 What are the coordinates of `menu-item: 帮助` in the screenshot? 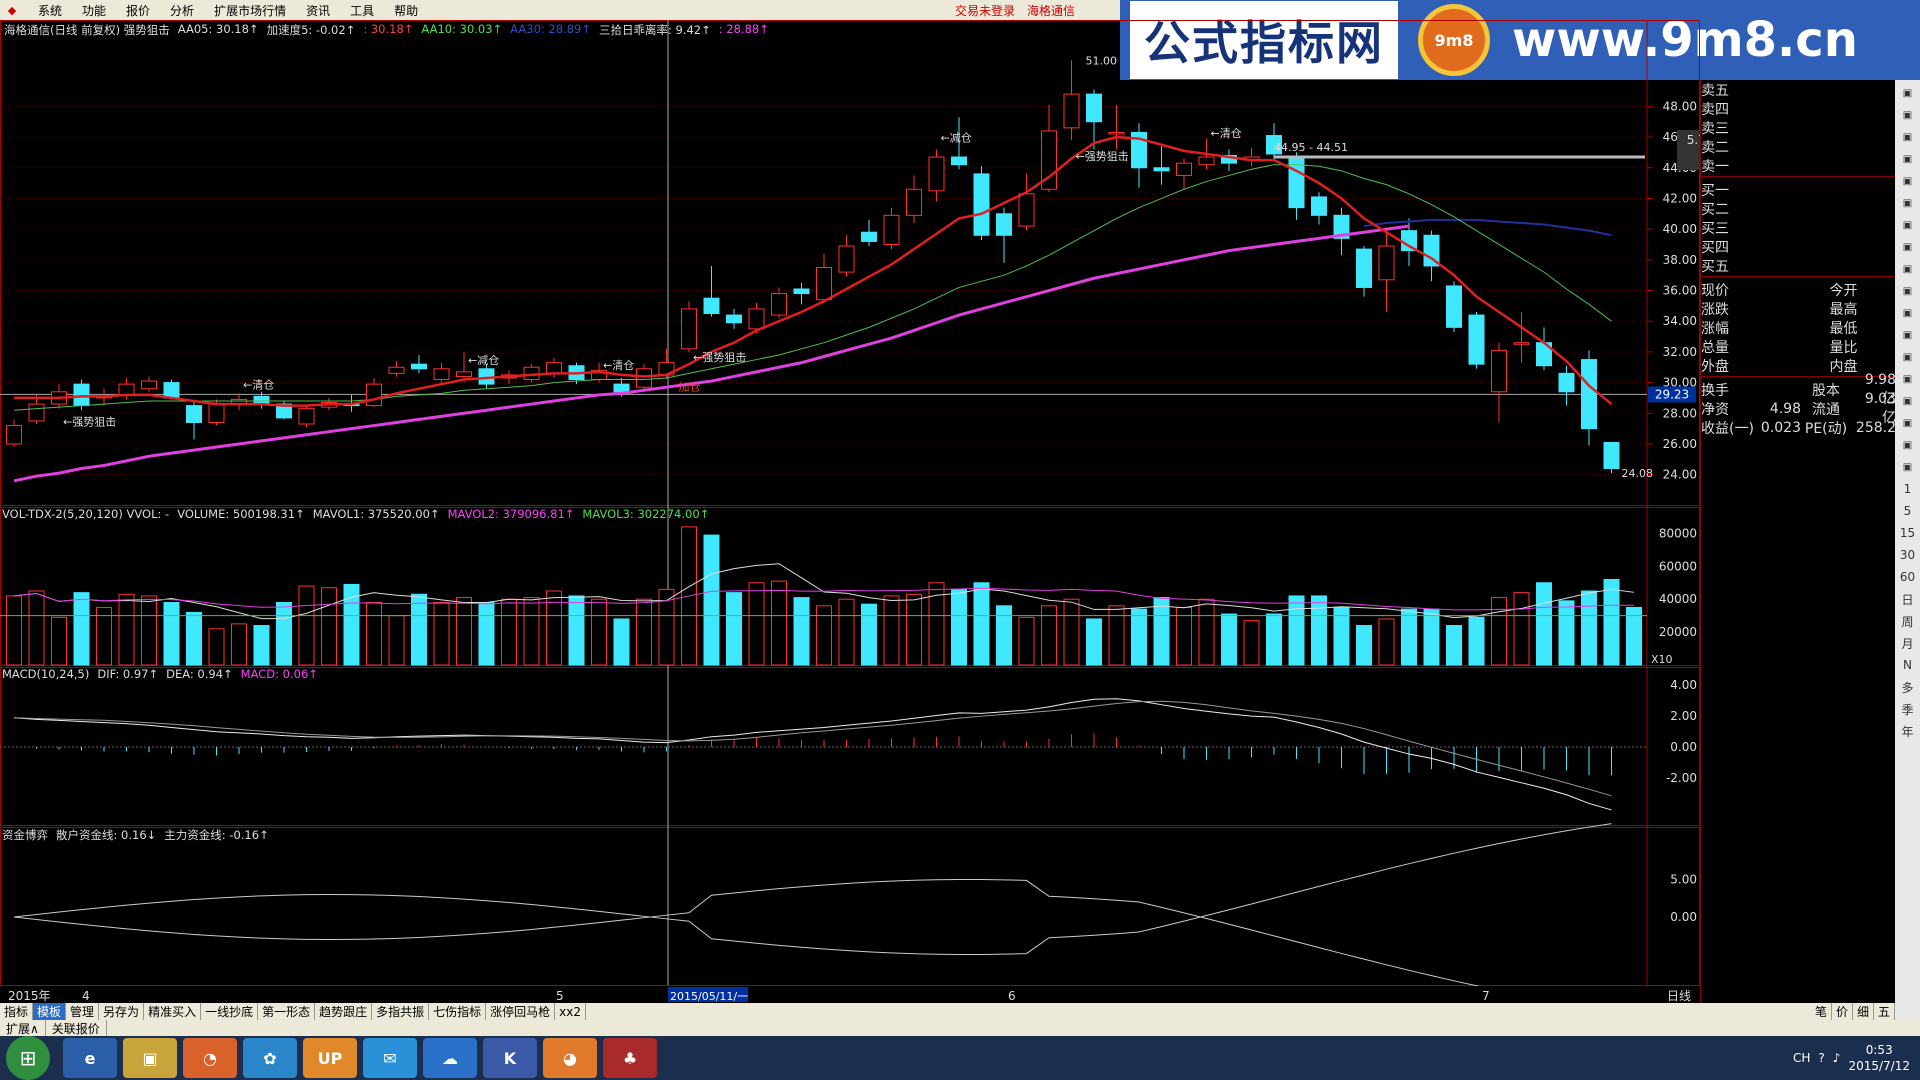 It's located at (406, 10).